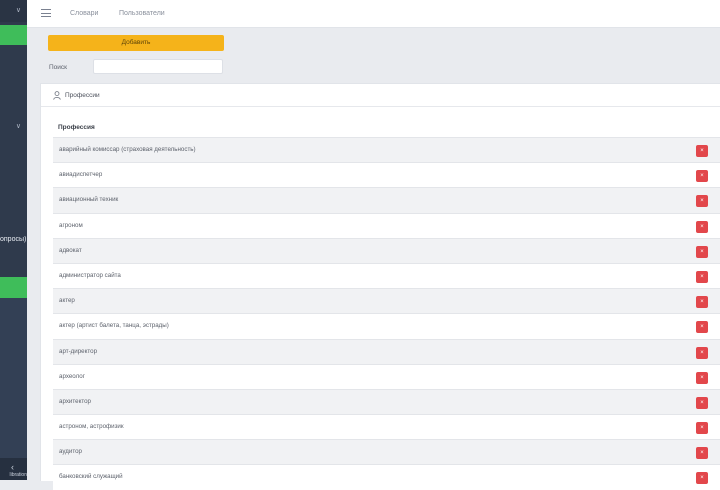  I want to click on table-row: администратор сайта ×, so click(386, 275).